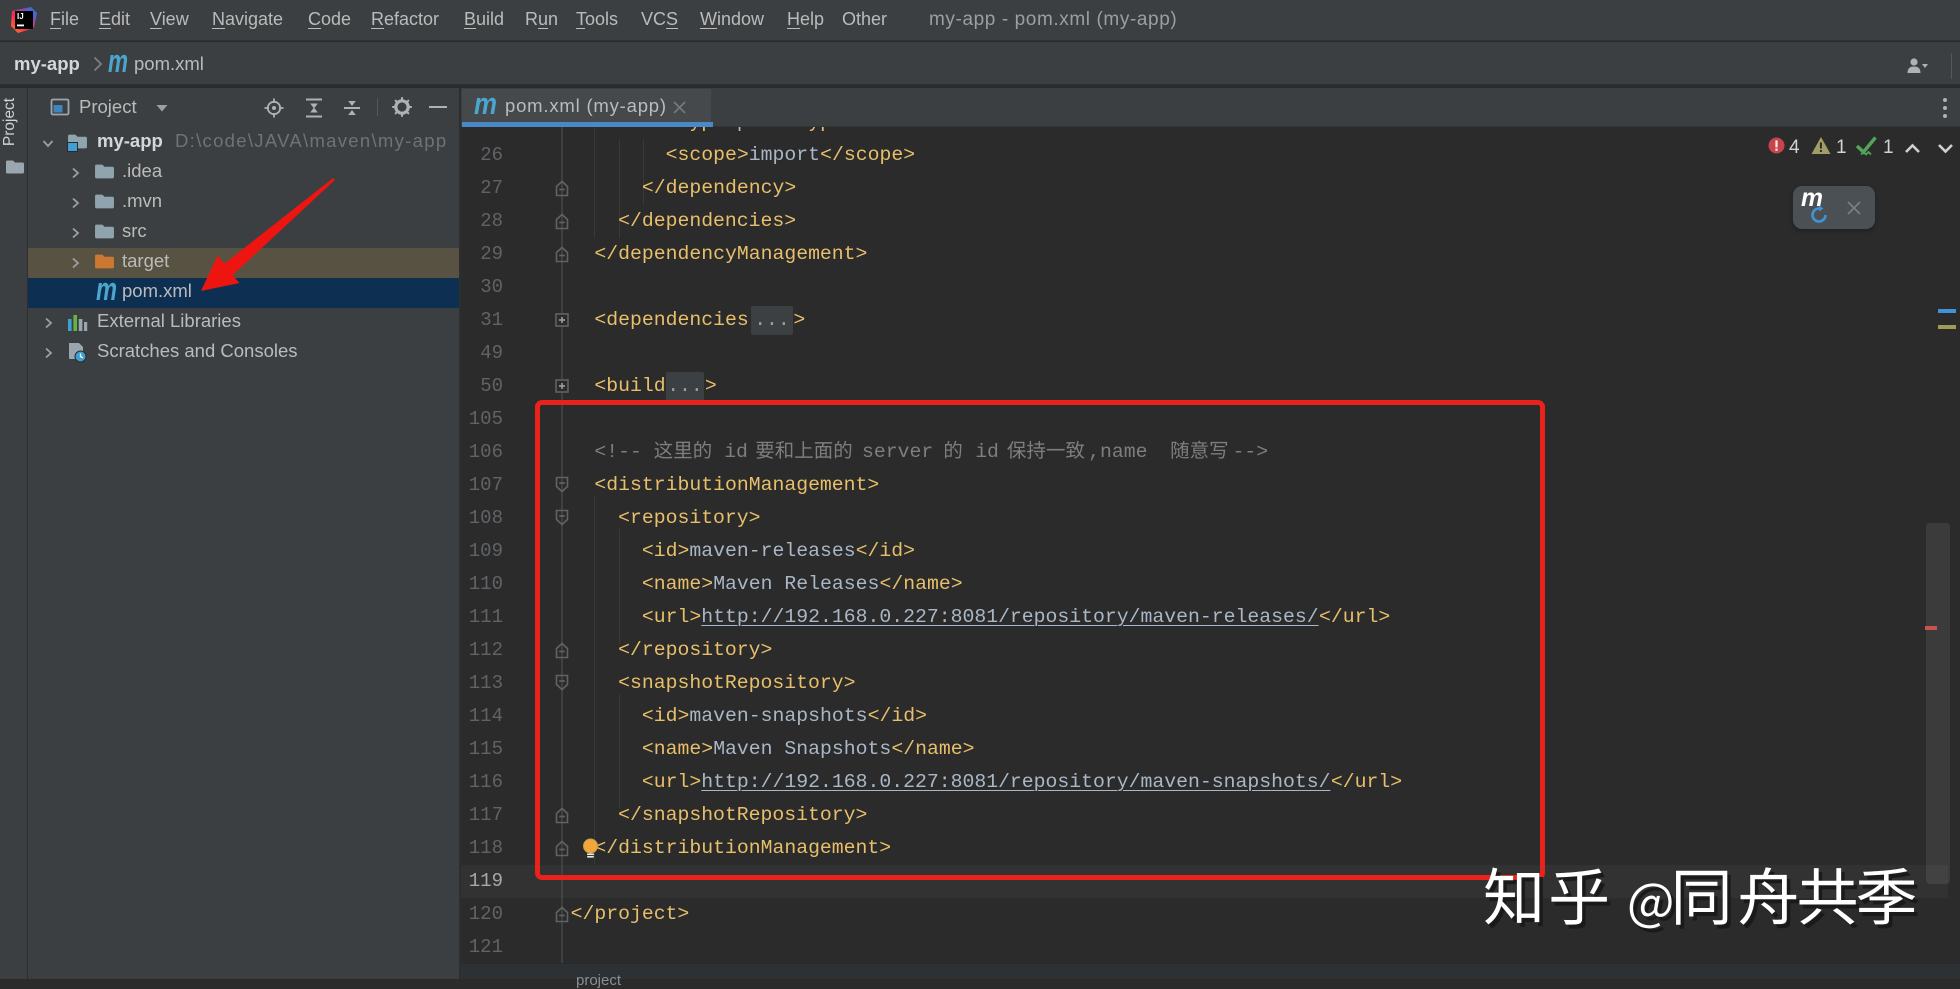  What do you see at coordinates (1812, 200) in the screenshot?
I see `svg-text: m` at bounding box center [1812, 200].